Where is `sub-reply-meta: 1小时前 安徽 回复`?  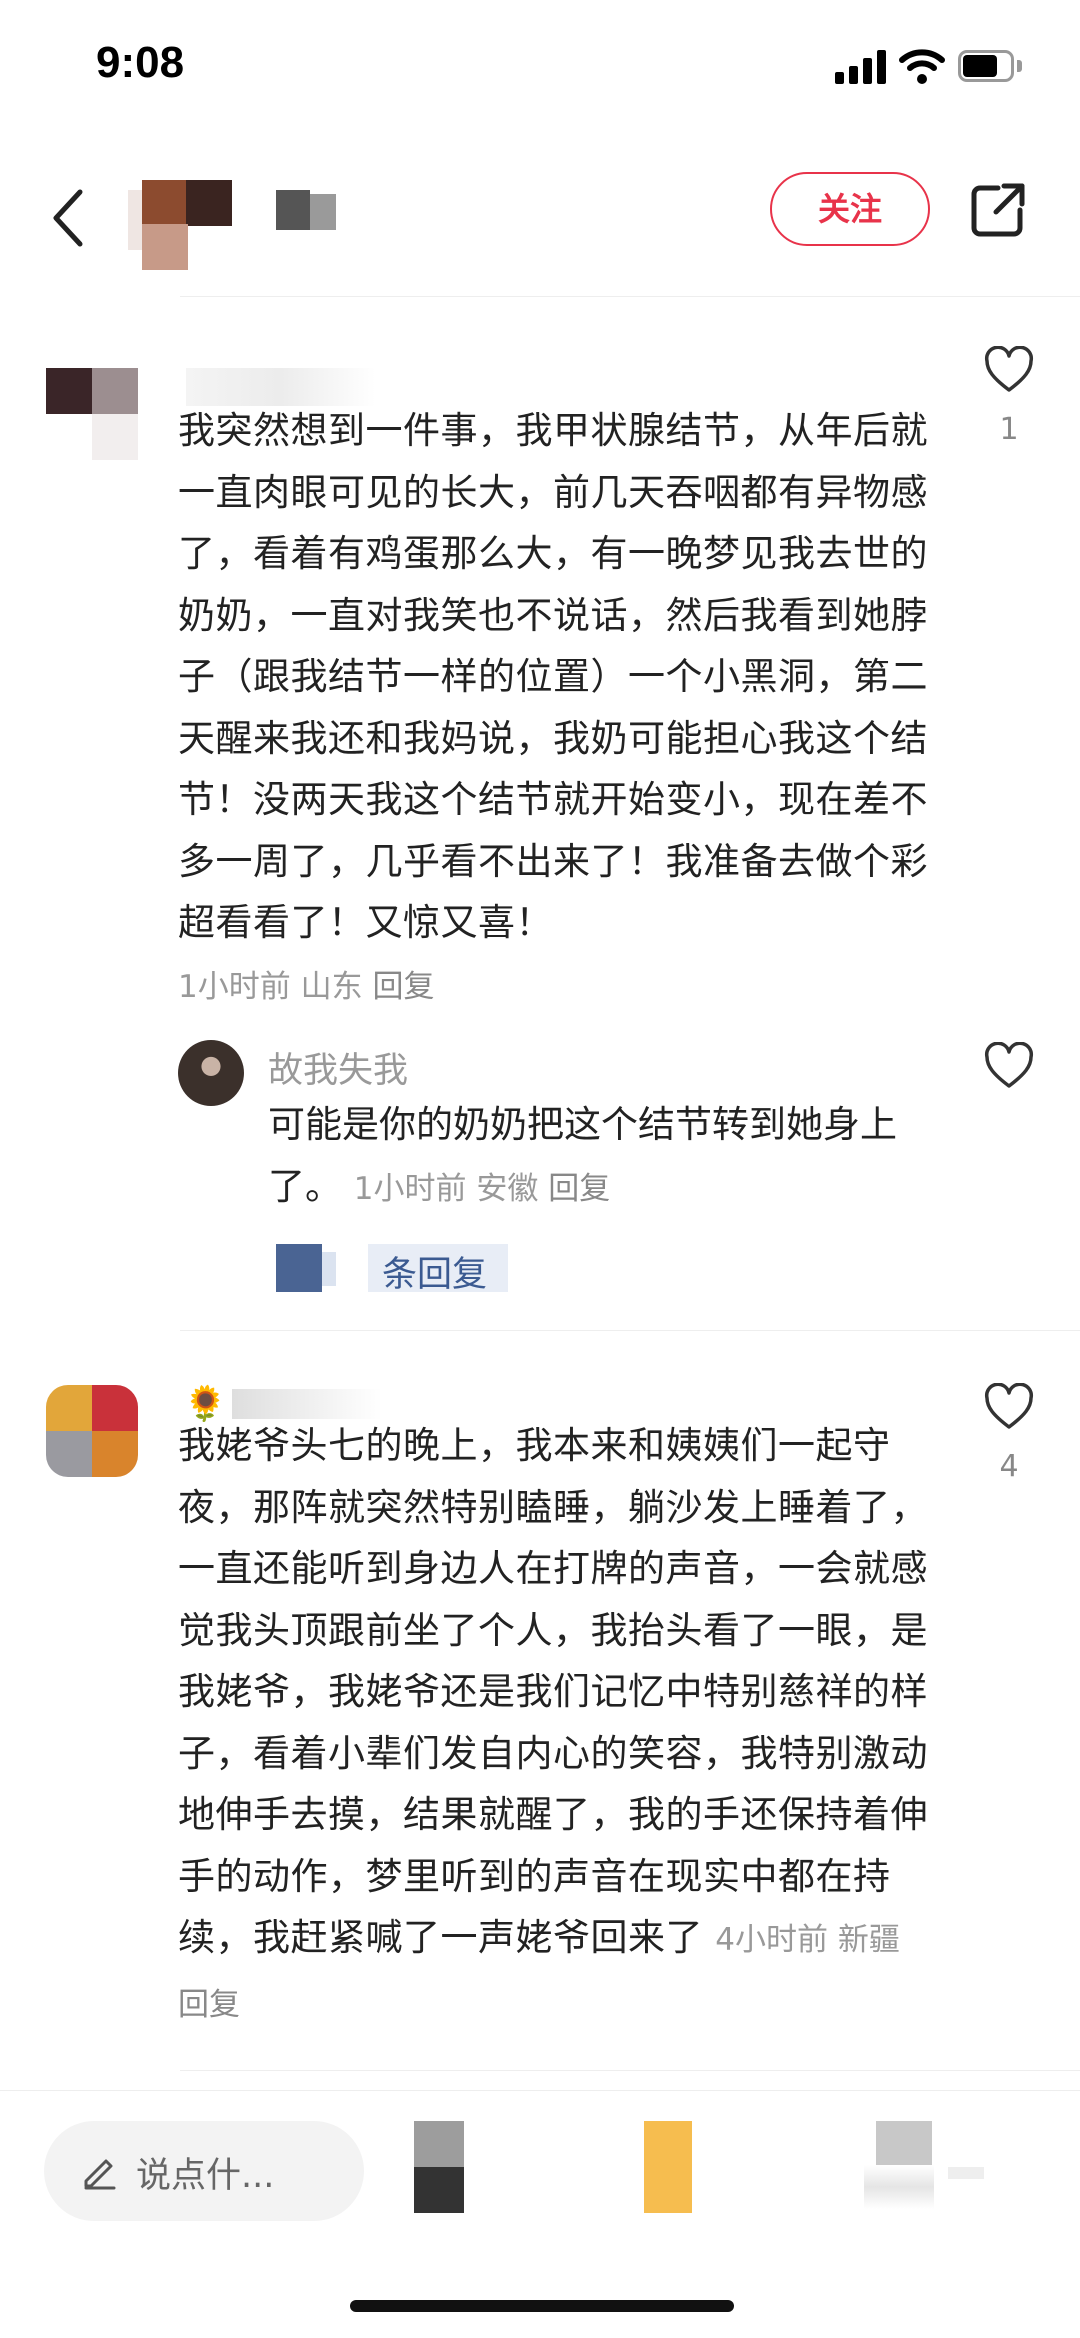 sub-reply-meta: 1小时前 安徽 回复 is located at coordinates (482, 1189).